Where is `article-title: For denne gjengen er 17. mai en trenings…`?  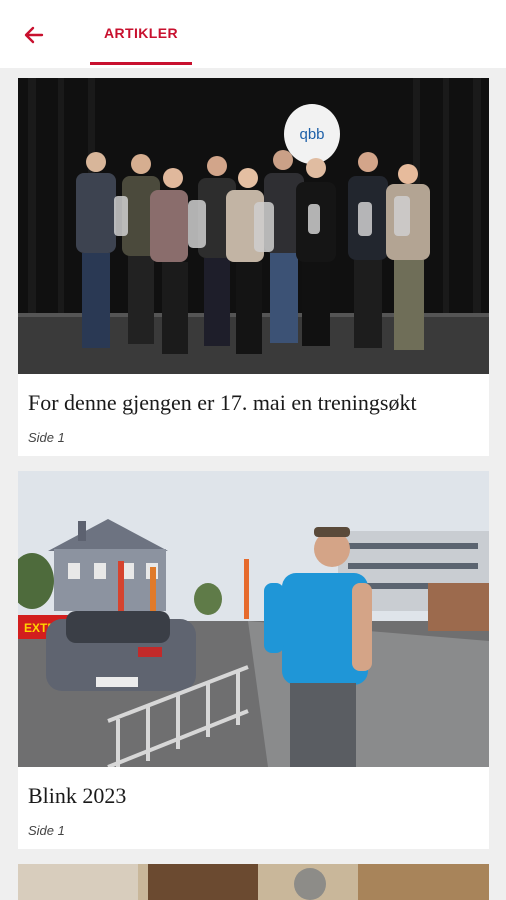 article-title: For denne gjengen er 17. mai en trenings… is located at coordinates (222, 402).